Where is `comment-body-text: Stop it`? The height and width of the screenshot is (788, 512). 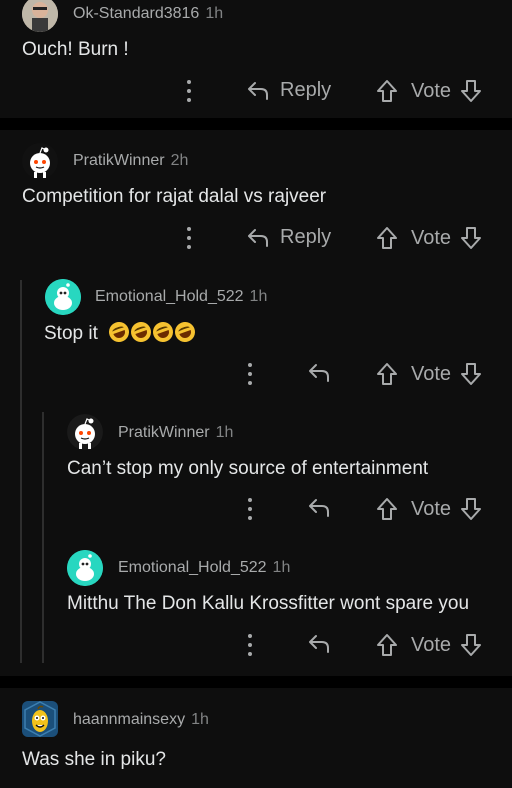 comment-body-text: Stop it is located at coordinates (71, 333).